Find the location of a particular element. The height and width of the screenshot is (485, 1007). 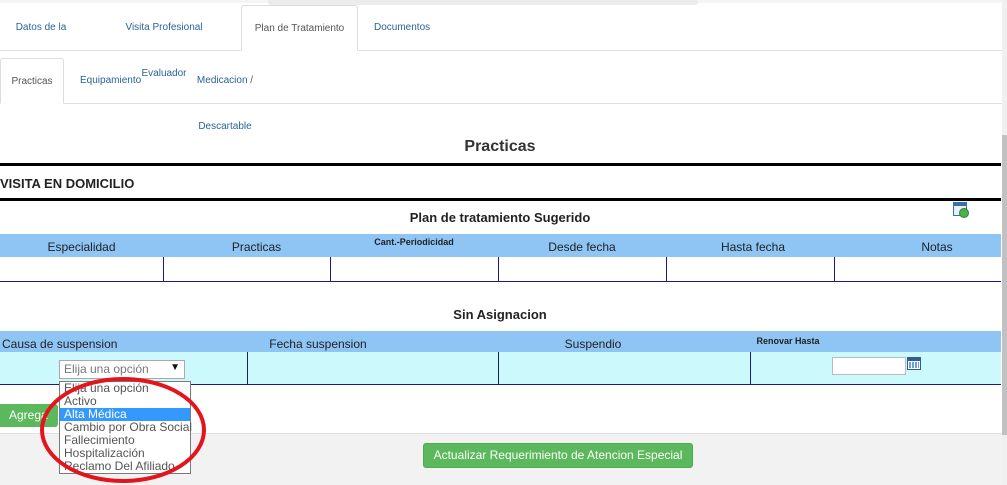

sin-asignacion-title: Sin Asignacion is located at coordinates (500, 314).